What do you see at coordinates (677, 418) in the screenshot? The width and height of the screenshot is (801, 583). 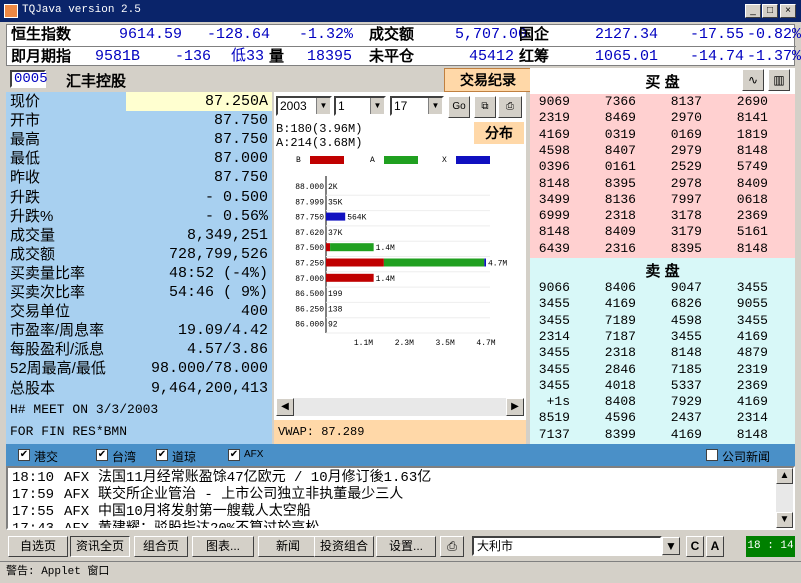 I see `broker-id: 2437` at bounding box center [677, 418].